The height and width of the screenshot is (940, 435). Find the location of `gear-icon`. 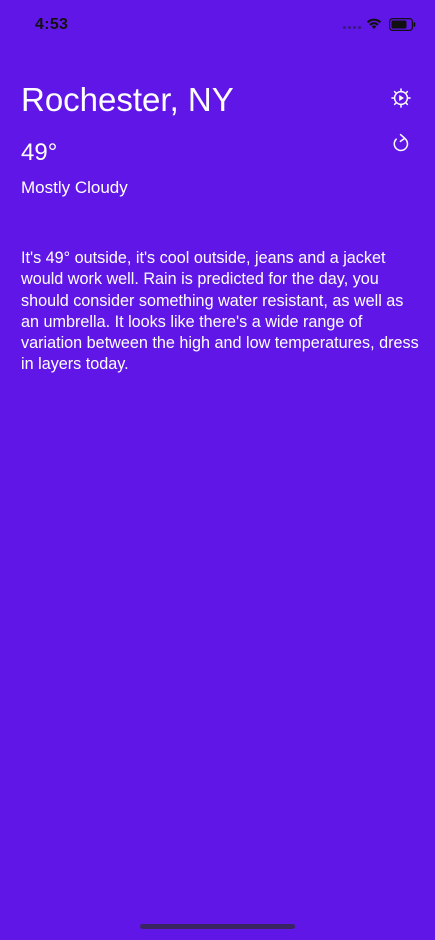

gear-icon is located at coordinates (401, 98).